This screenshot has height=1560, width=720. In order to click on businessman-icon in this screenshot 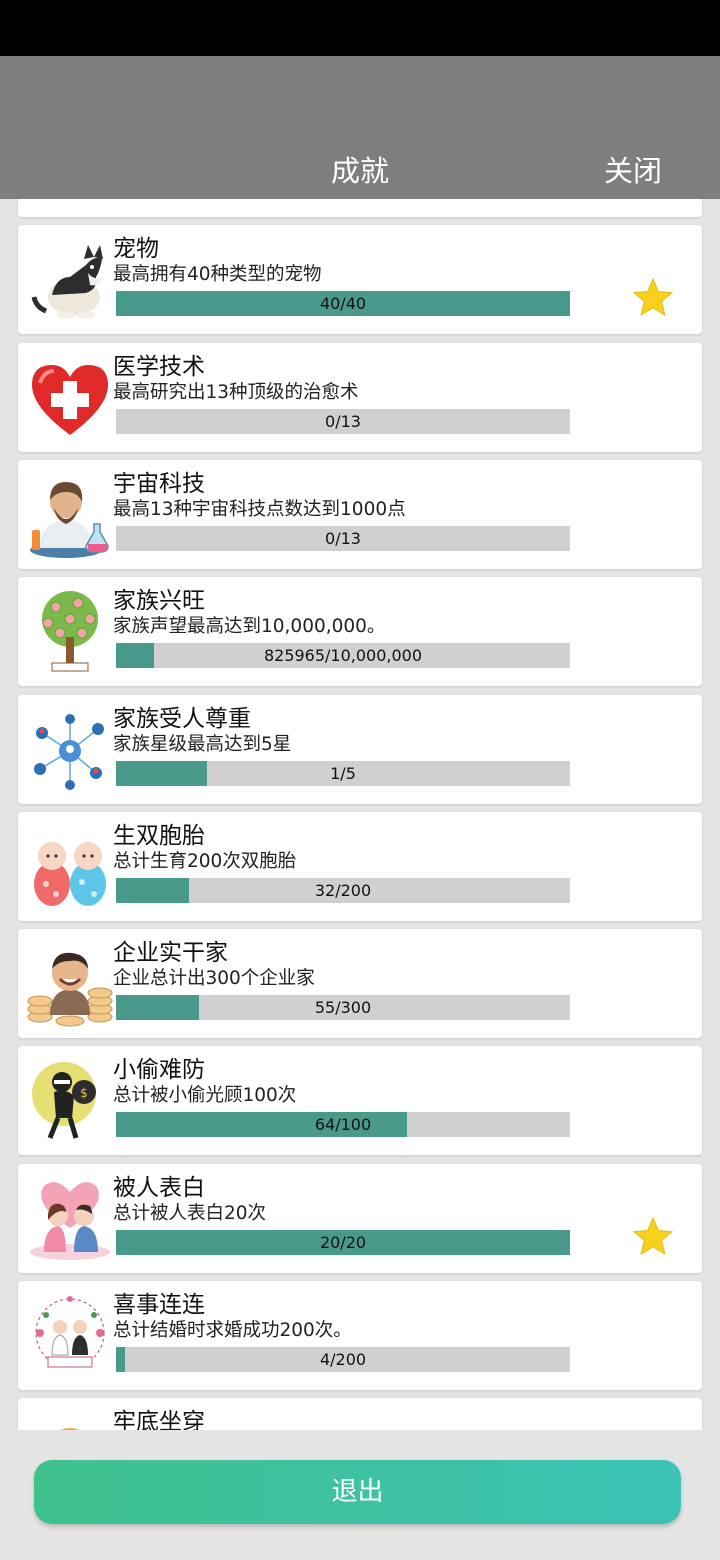, I will do `click(70, 984)`.